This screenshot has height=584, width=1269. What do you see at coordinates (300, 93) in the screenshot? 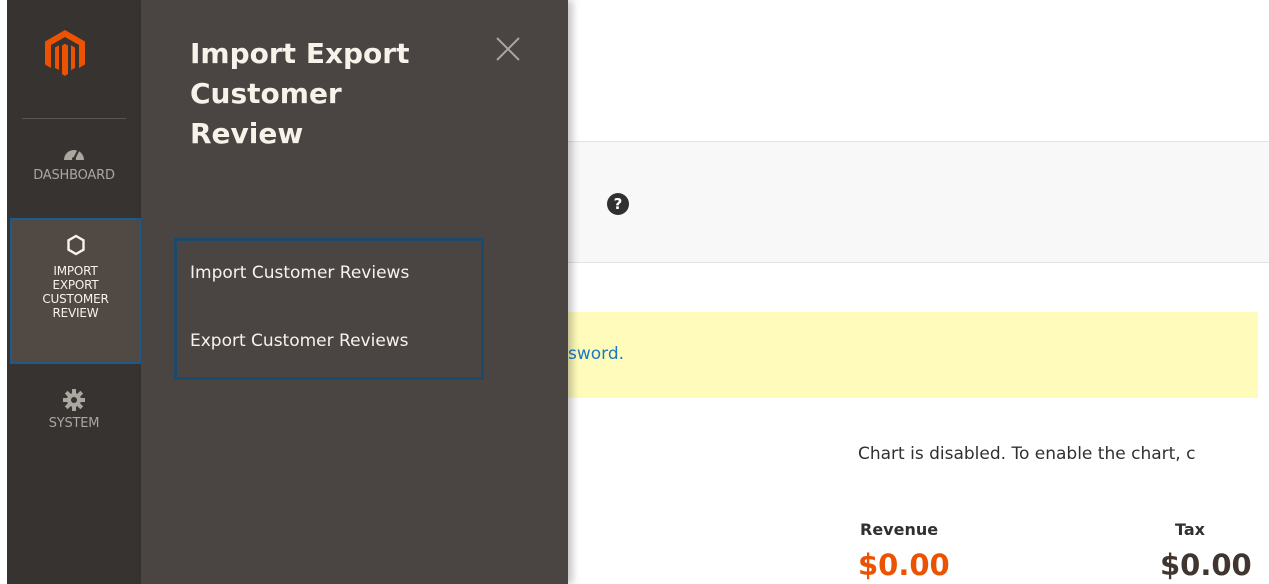
I see `flyout-title: Import Export Customer Review` at bounding box center [300, 93].